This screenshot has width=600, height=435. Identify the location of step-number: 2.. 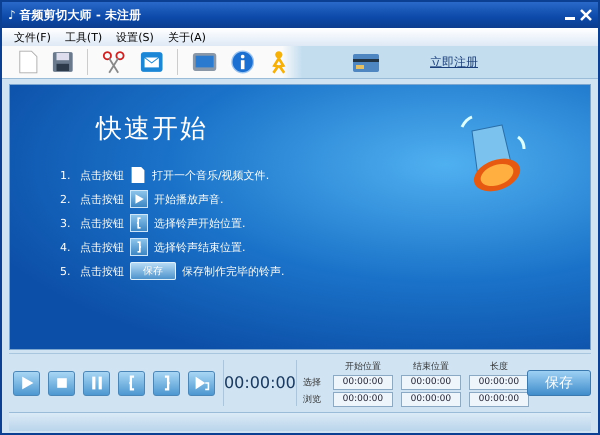
(66, 199).